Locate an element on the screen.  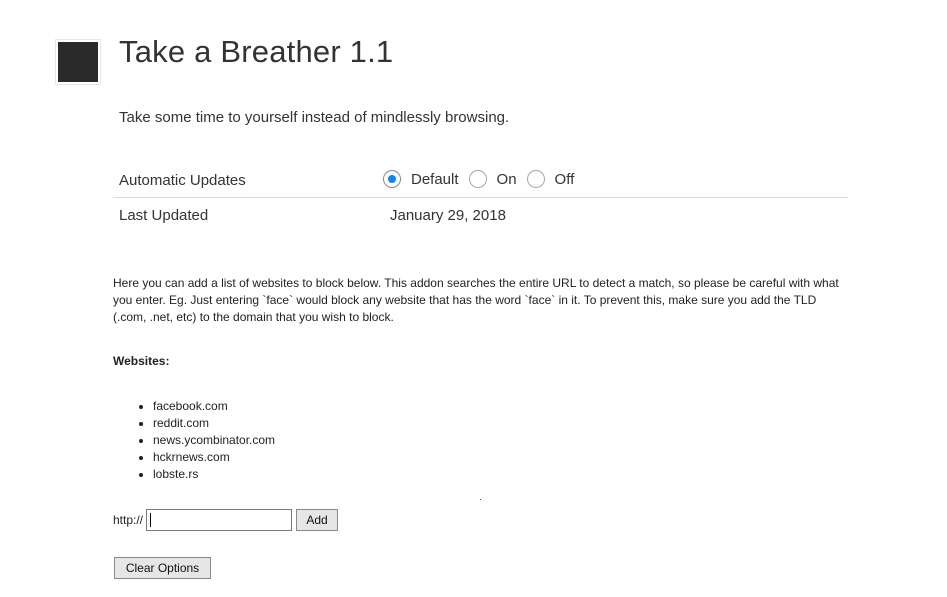
clear-options-button: Clear Options is located at coordinates (162, 568).